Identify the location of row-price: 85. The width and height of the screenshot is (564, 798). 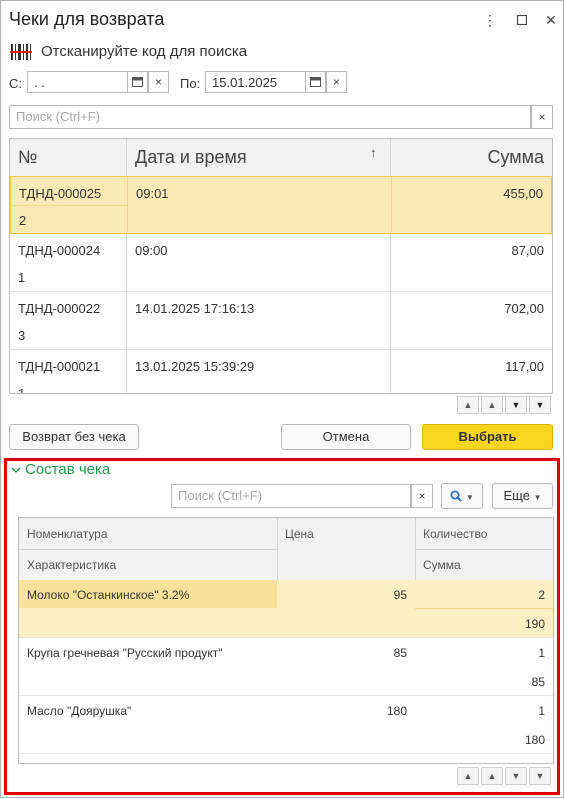
(400, 653).